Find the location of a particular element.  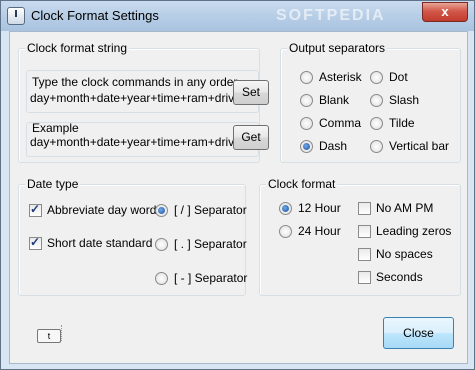

example-label: Example is located at coordinates (55, 128).